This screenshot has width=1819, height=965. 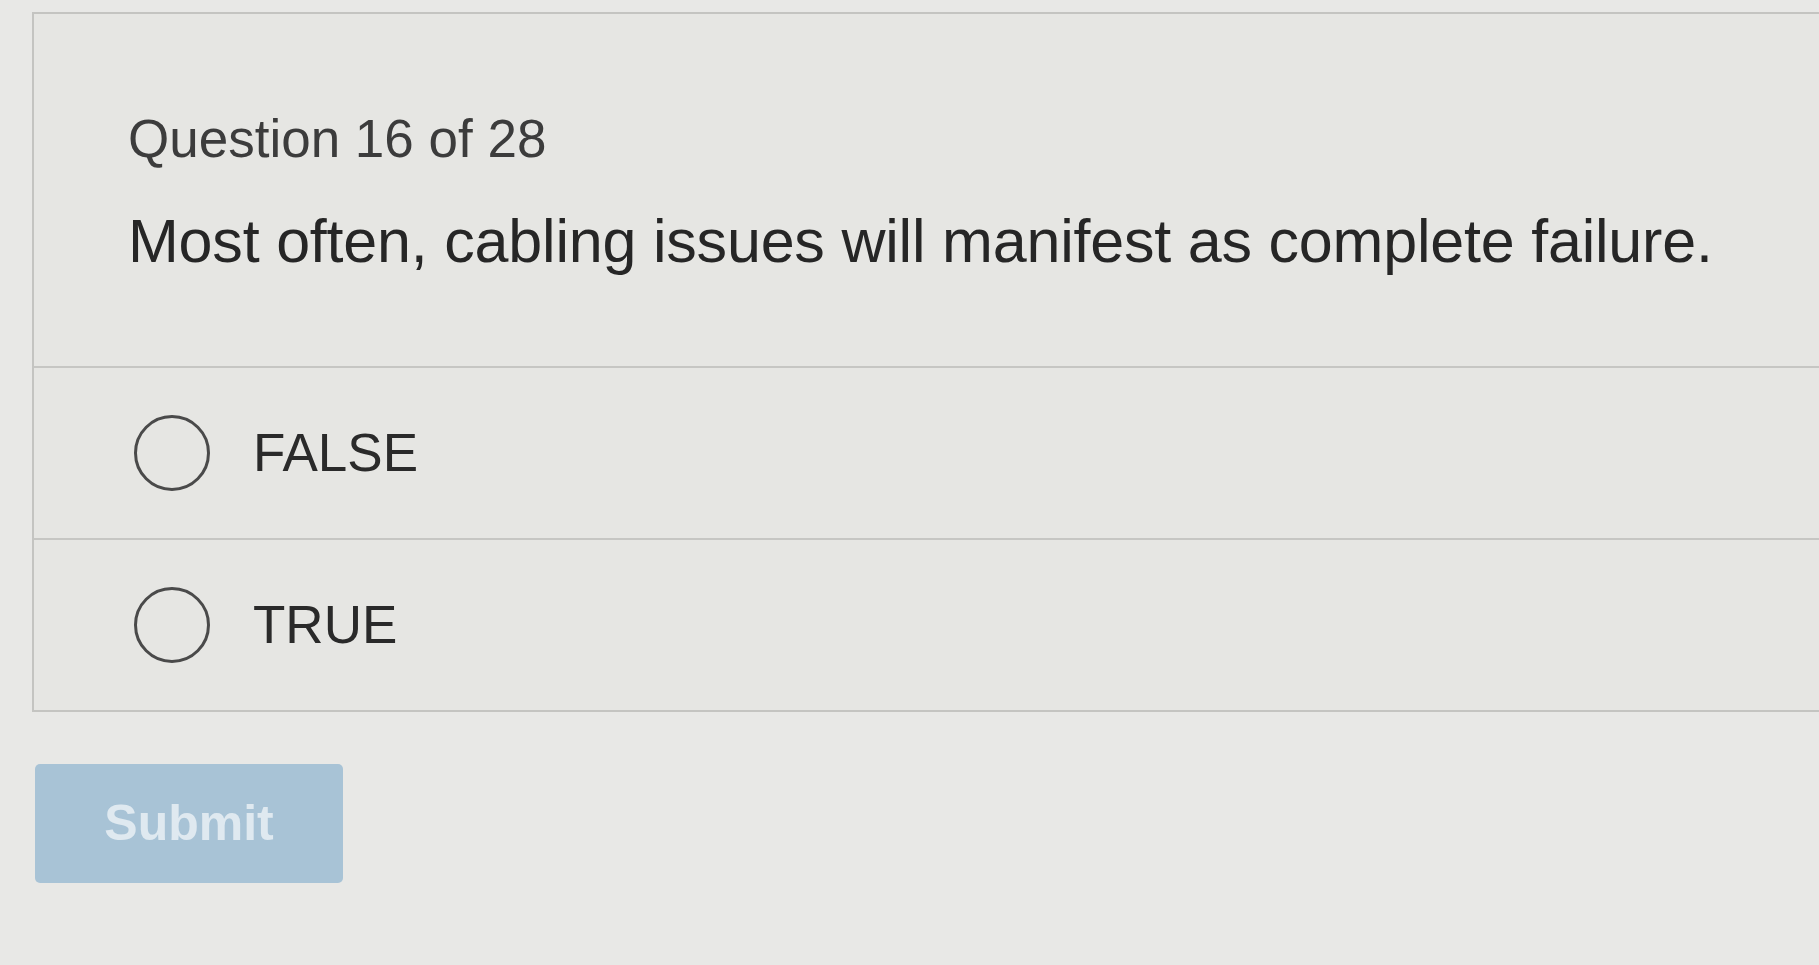 What do you see at coordinates (337, 139) in the screenshot?
I see `question-counter: Question 16 of 28` at bounding box center [337, 139].